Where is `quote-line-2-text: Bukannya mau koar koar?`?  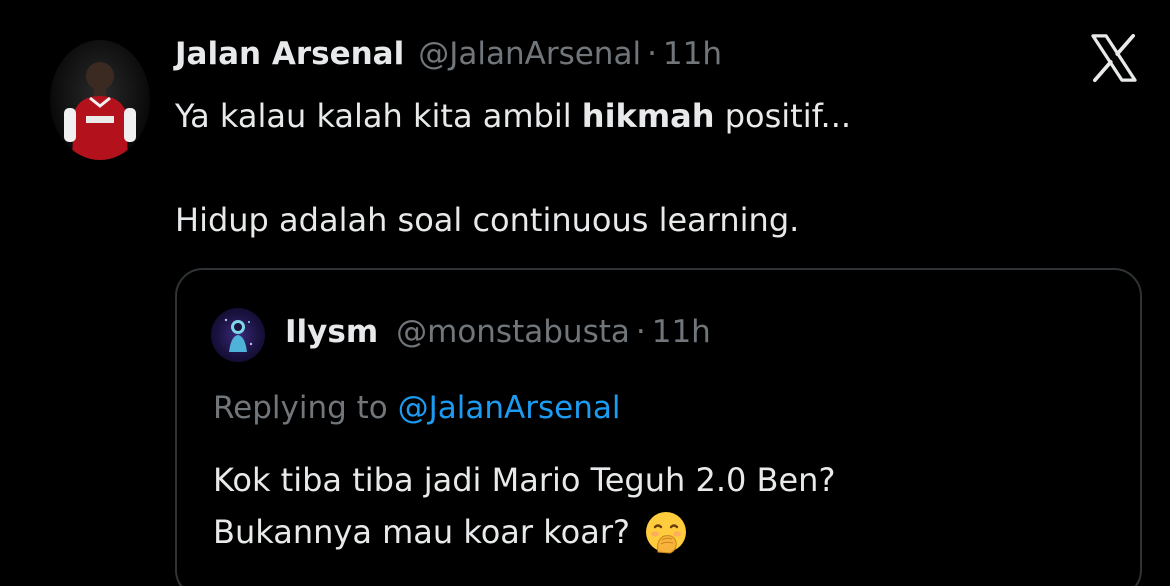
quote-line-2-text: Bukannya mau koar koar? is located at coordinates (421, 532).